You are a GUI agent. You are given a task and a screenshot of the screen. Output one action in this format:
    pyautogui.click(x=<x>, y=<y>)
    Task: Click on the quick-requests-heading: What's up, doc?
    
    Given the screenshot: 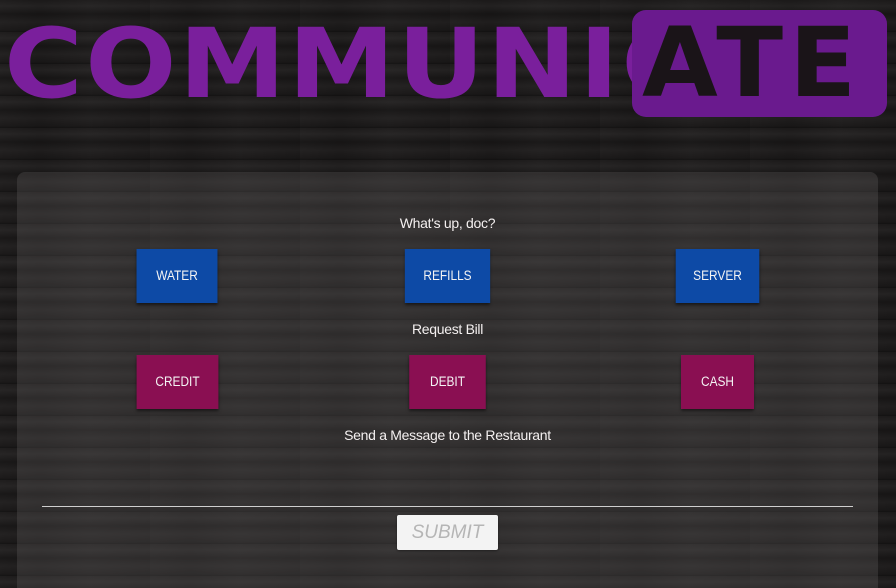 What is the action you would take?
    pyautogui.click(x=447, y=223)
    